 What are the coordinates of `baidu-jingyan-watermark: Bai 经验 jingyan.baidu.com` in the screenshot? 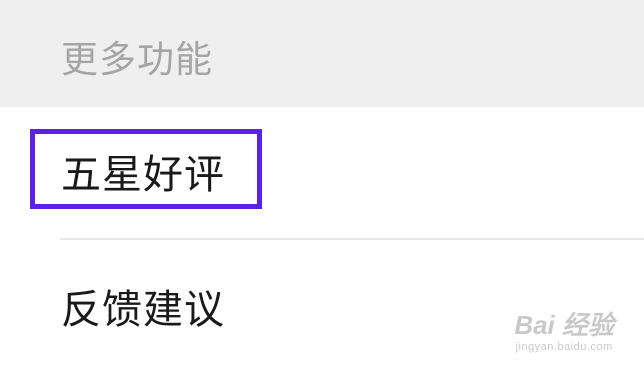 It's located at (564, 332).